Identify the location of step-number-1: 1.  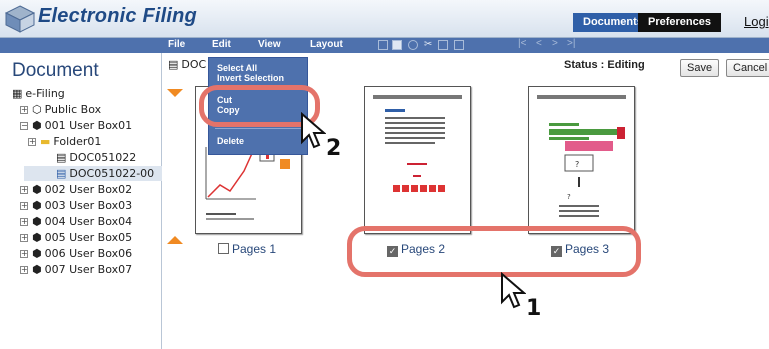
(534, 308).